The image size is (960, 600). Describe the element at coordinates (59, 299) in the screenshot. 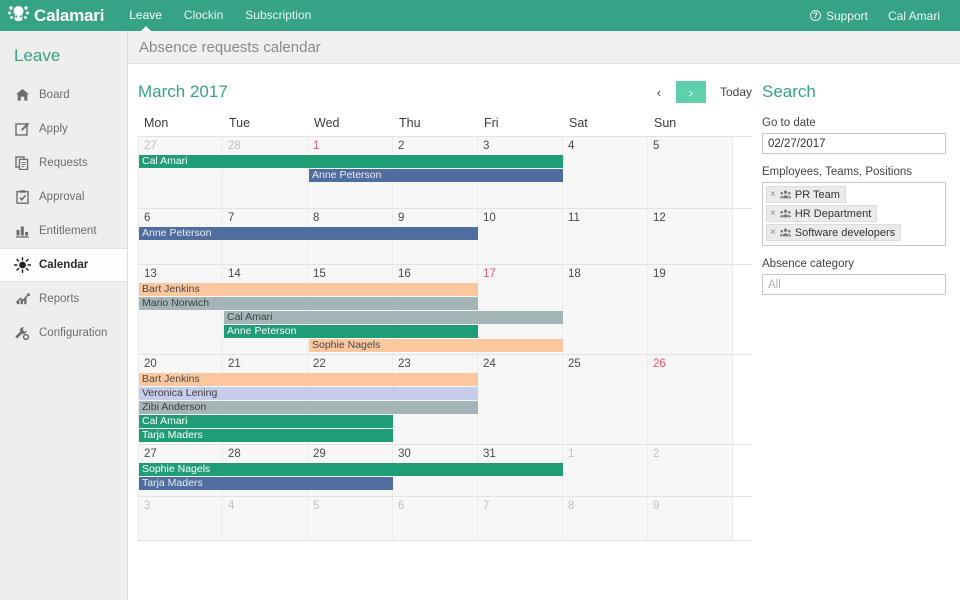

I see `sidebar-item-reports-label: Reports` at that location.